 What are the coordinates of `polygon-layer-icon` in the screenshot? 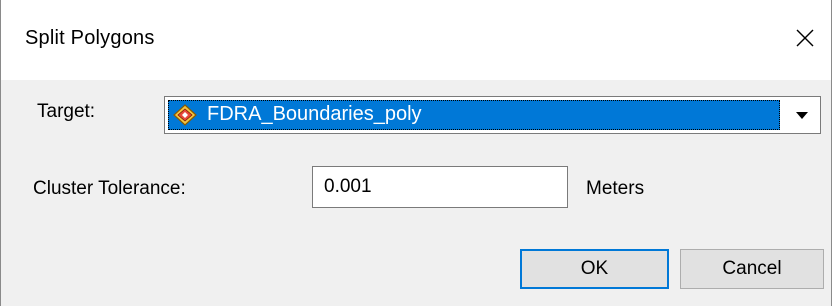 It's located at (185, 115).